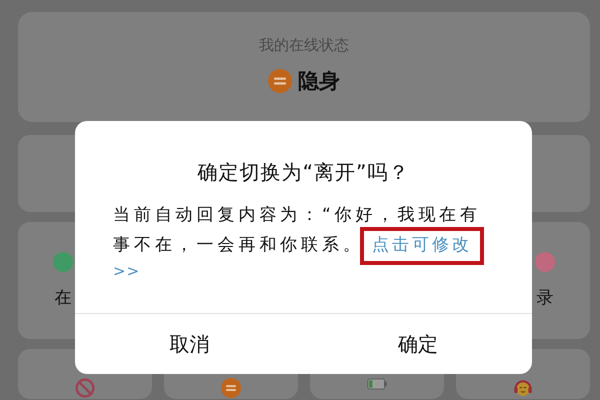 The height and width of the screenshot is (400, 600). I want to click on forbidden-icon, so click(85, 388).